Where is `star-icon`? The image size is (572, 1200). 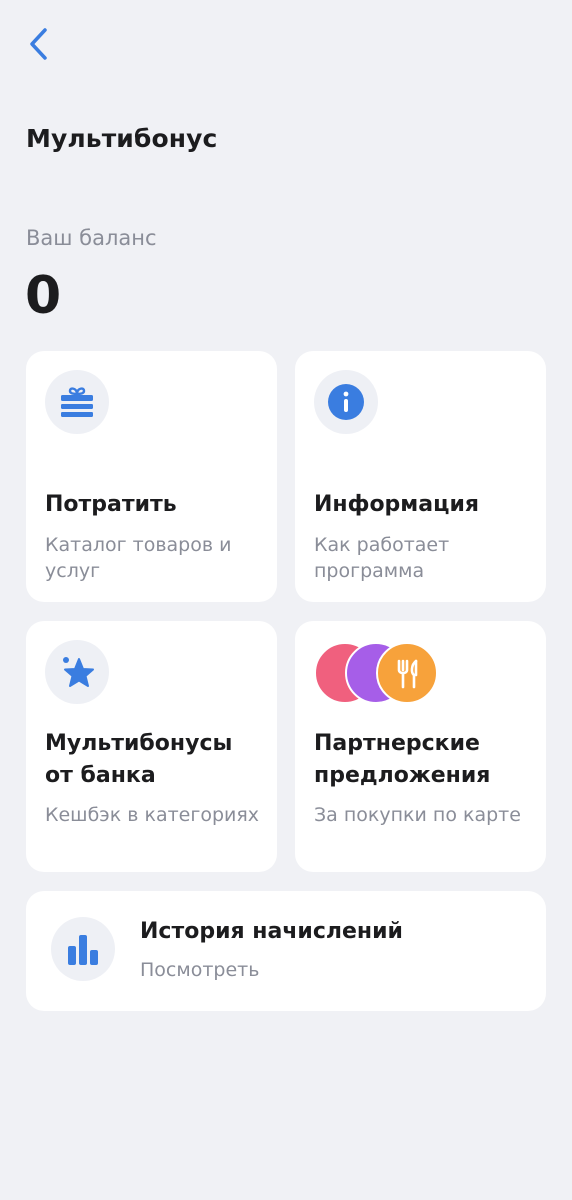 star-icon is located at coordinates (77, 672).